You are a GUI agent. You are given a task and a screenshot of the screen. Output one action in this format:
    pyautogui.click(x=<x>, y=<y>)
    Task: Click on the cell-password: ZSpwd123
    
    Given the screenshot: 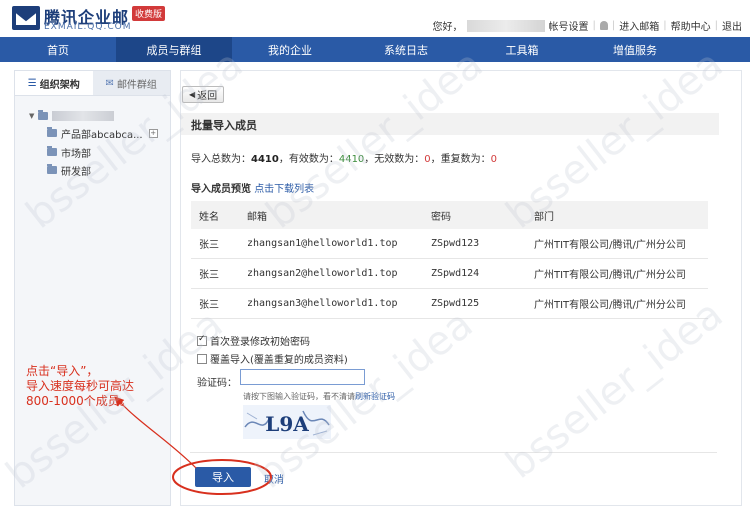 What is the action you would take?
    pyautogui.click(x=474, y=244)
    